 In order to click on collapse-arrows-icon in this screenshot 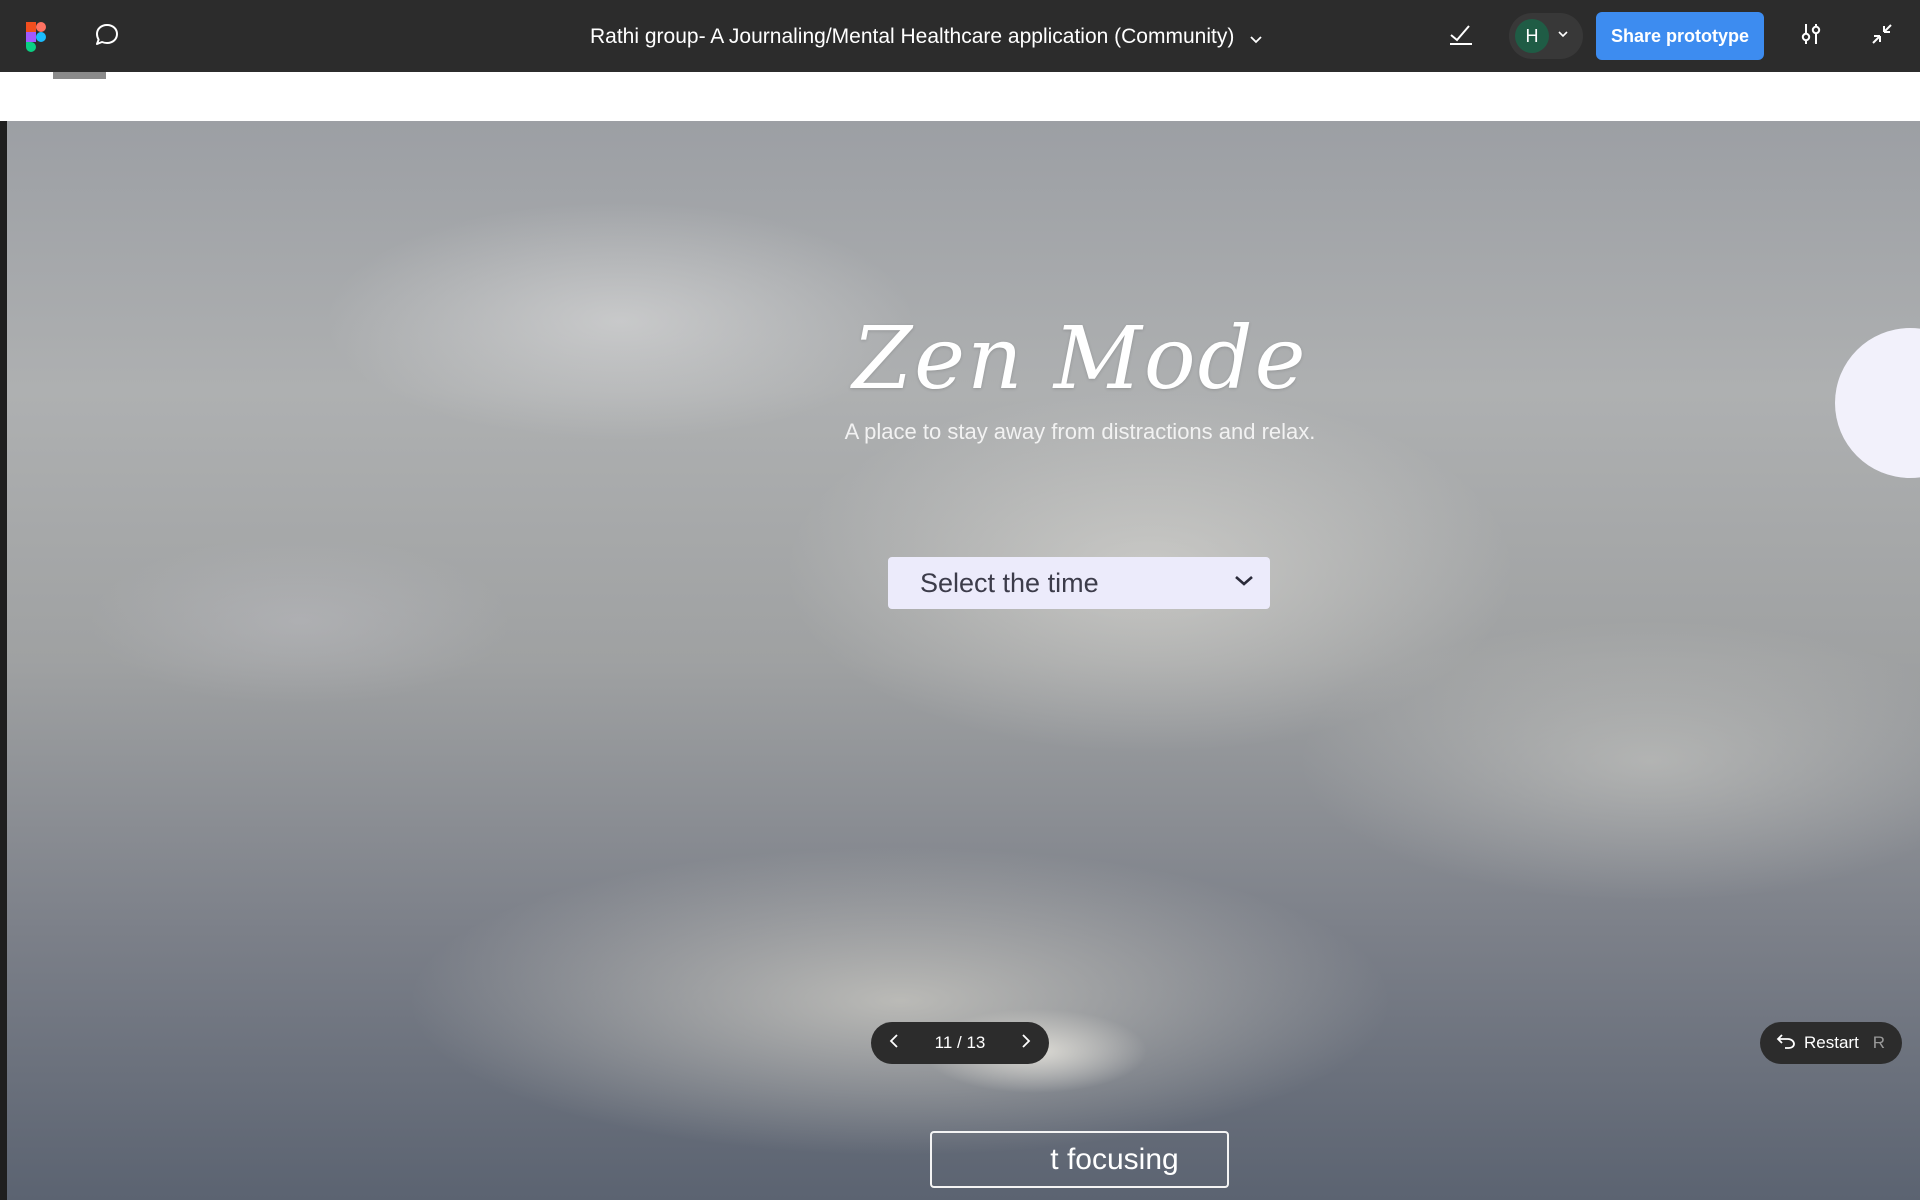, I will do `click(1882, 36)`.